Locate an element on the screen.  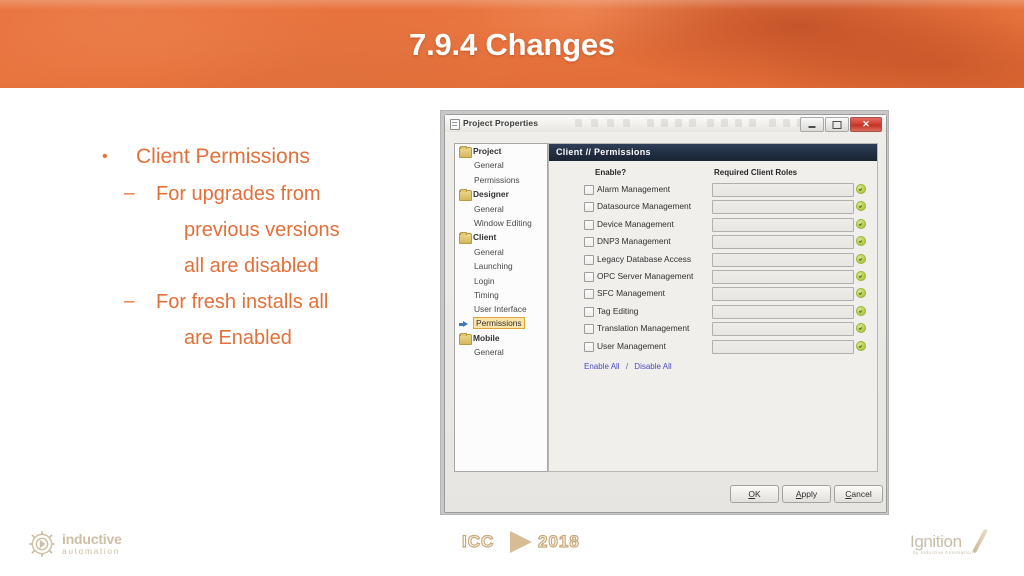
permission-label: SFC Management is located at coordinates (631, 293).